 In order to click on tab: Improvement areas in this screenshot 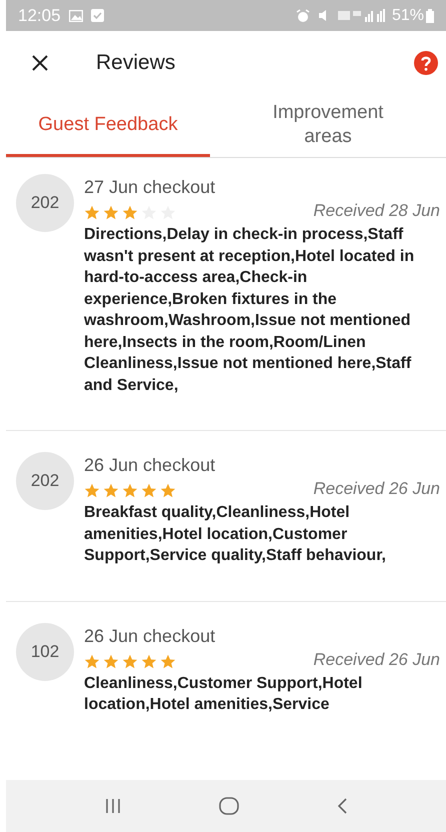, I will do `click(328, 126)`.